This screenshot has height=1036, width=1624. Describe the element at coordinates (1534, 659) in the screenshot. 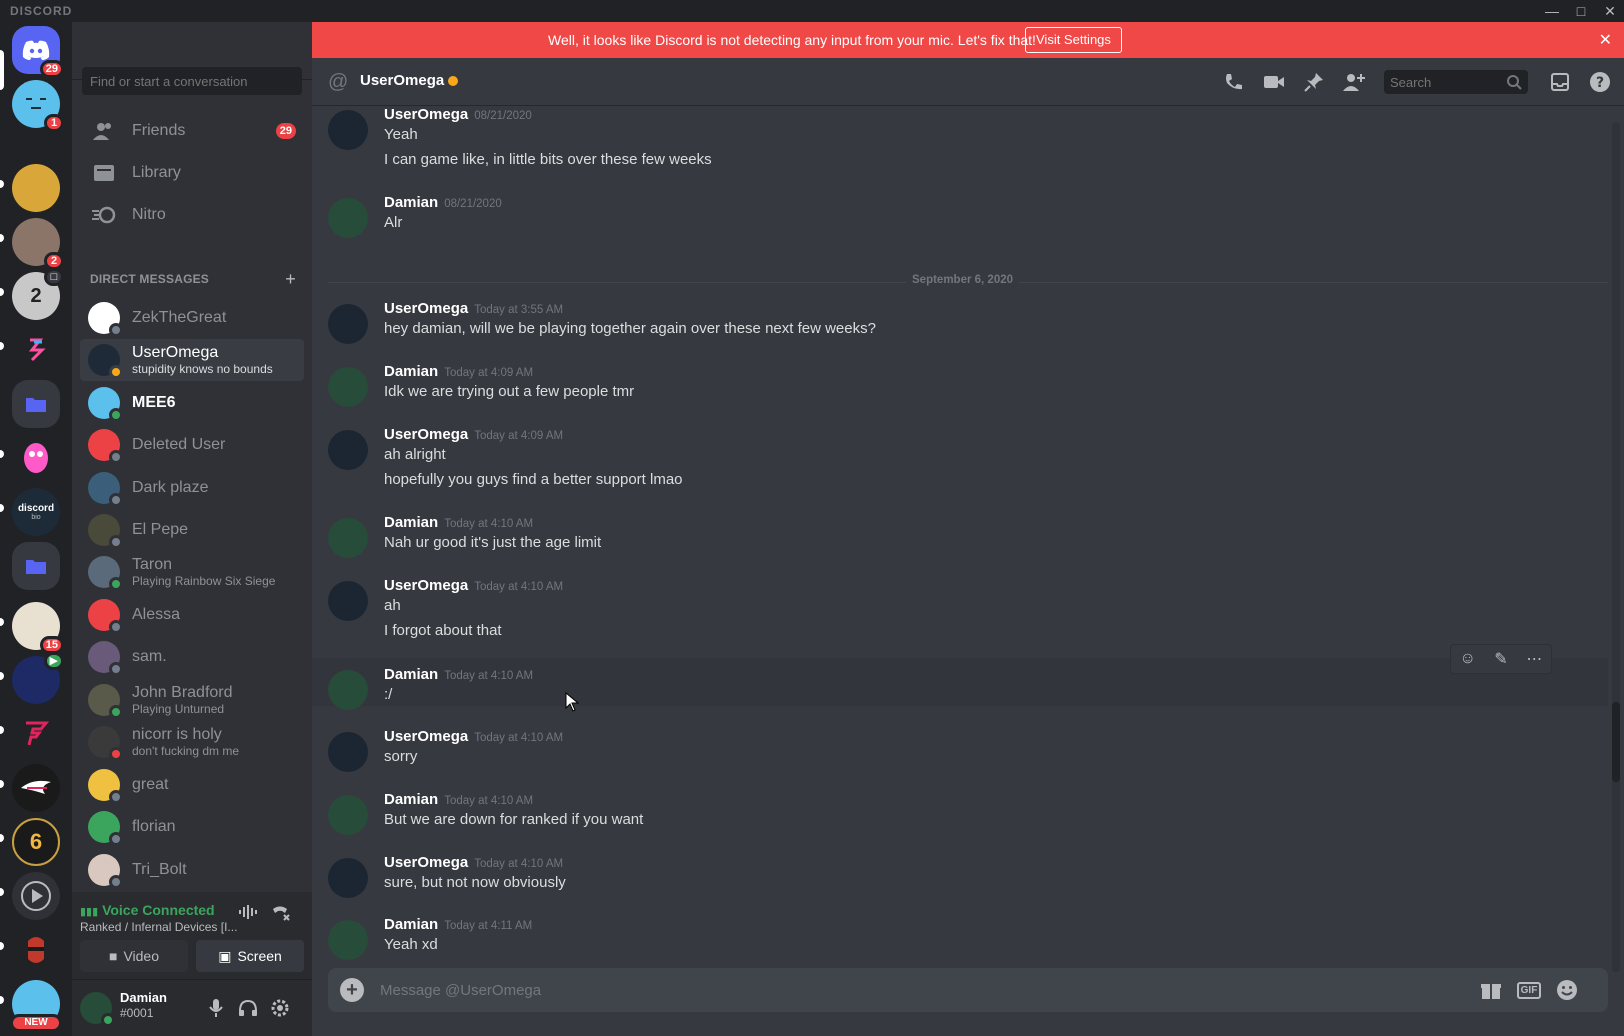

I see `more-icon: ⋯` at that location.